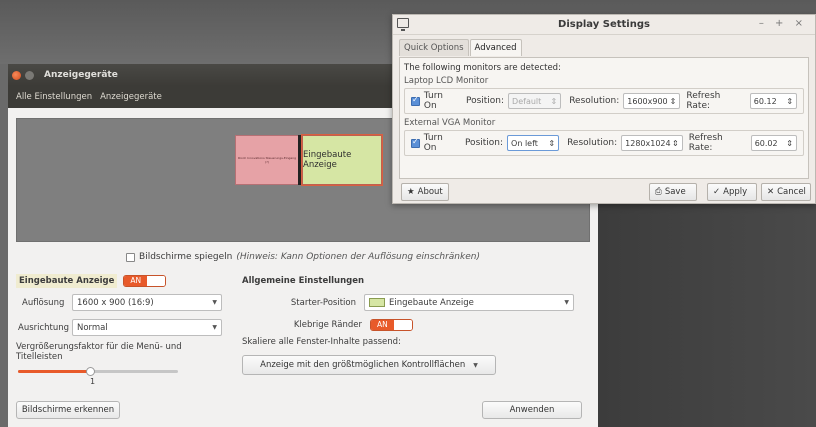 This screenshot has height=427, width=816. What do you see at coordinates (771, 192) in the screenshot?
I see `close-icon: ✕` at bounding box center [771, 192].